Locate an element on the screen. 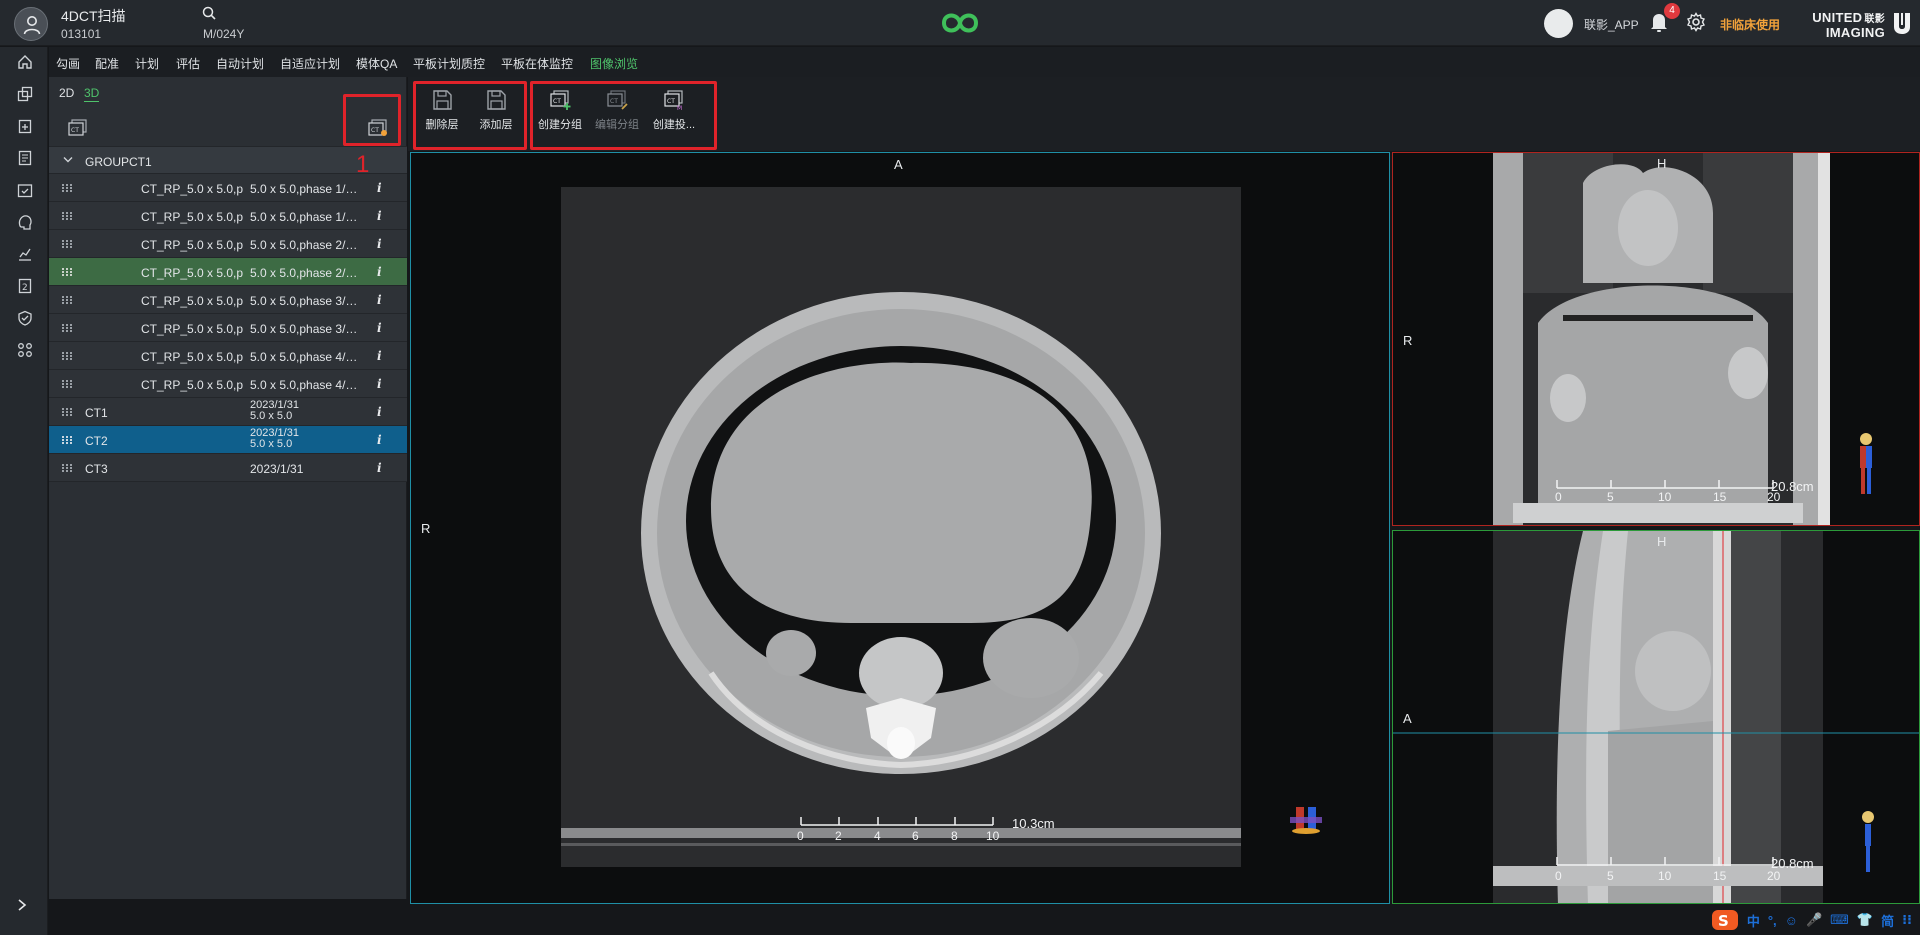 Image resolution: width=1920 pixels, height=935 pixels. ime-punctuation: °, is located at coordinates (1772, 920).